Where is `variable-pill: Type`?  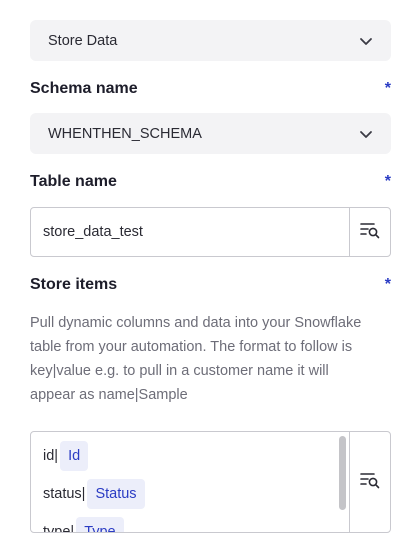
variable-pill: Type is located at coordinates (100, 524).